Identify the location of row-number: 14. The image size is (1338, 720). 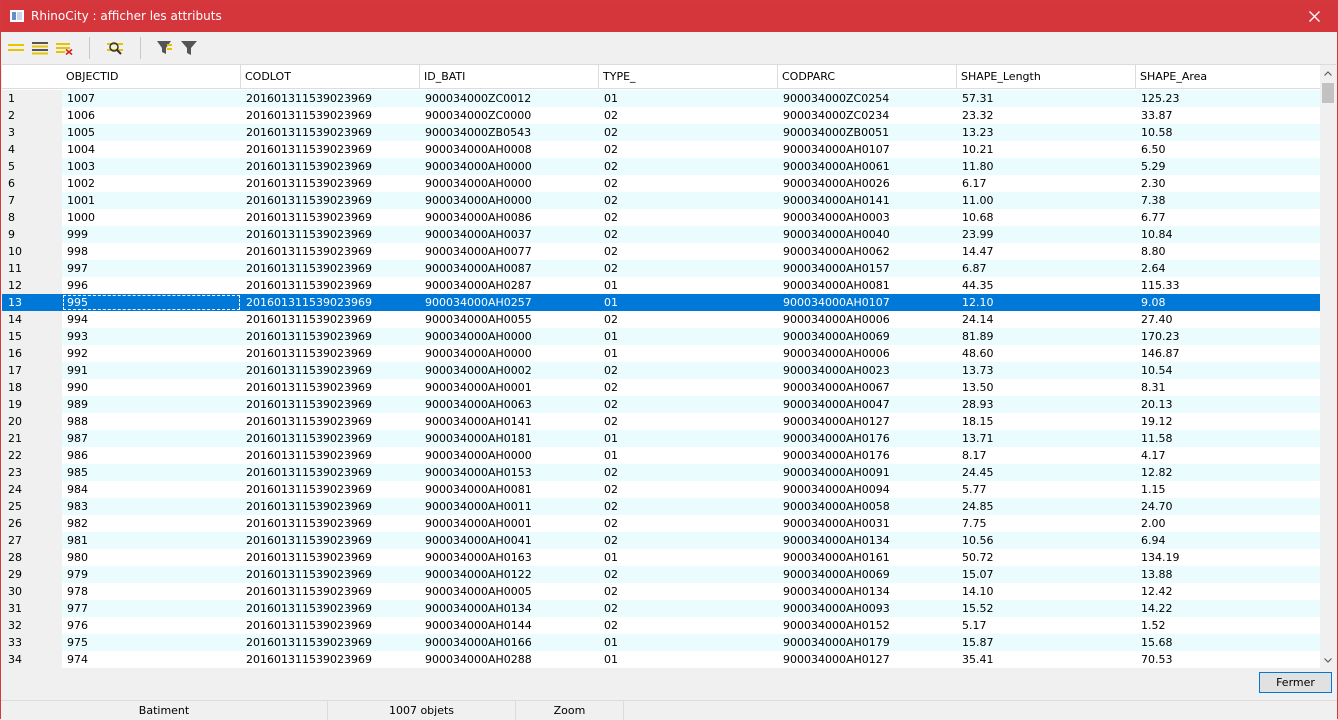
(32, 319).